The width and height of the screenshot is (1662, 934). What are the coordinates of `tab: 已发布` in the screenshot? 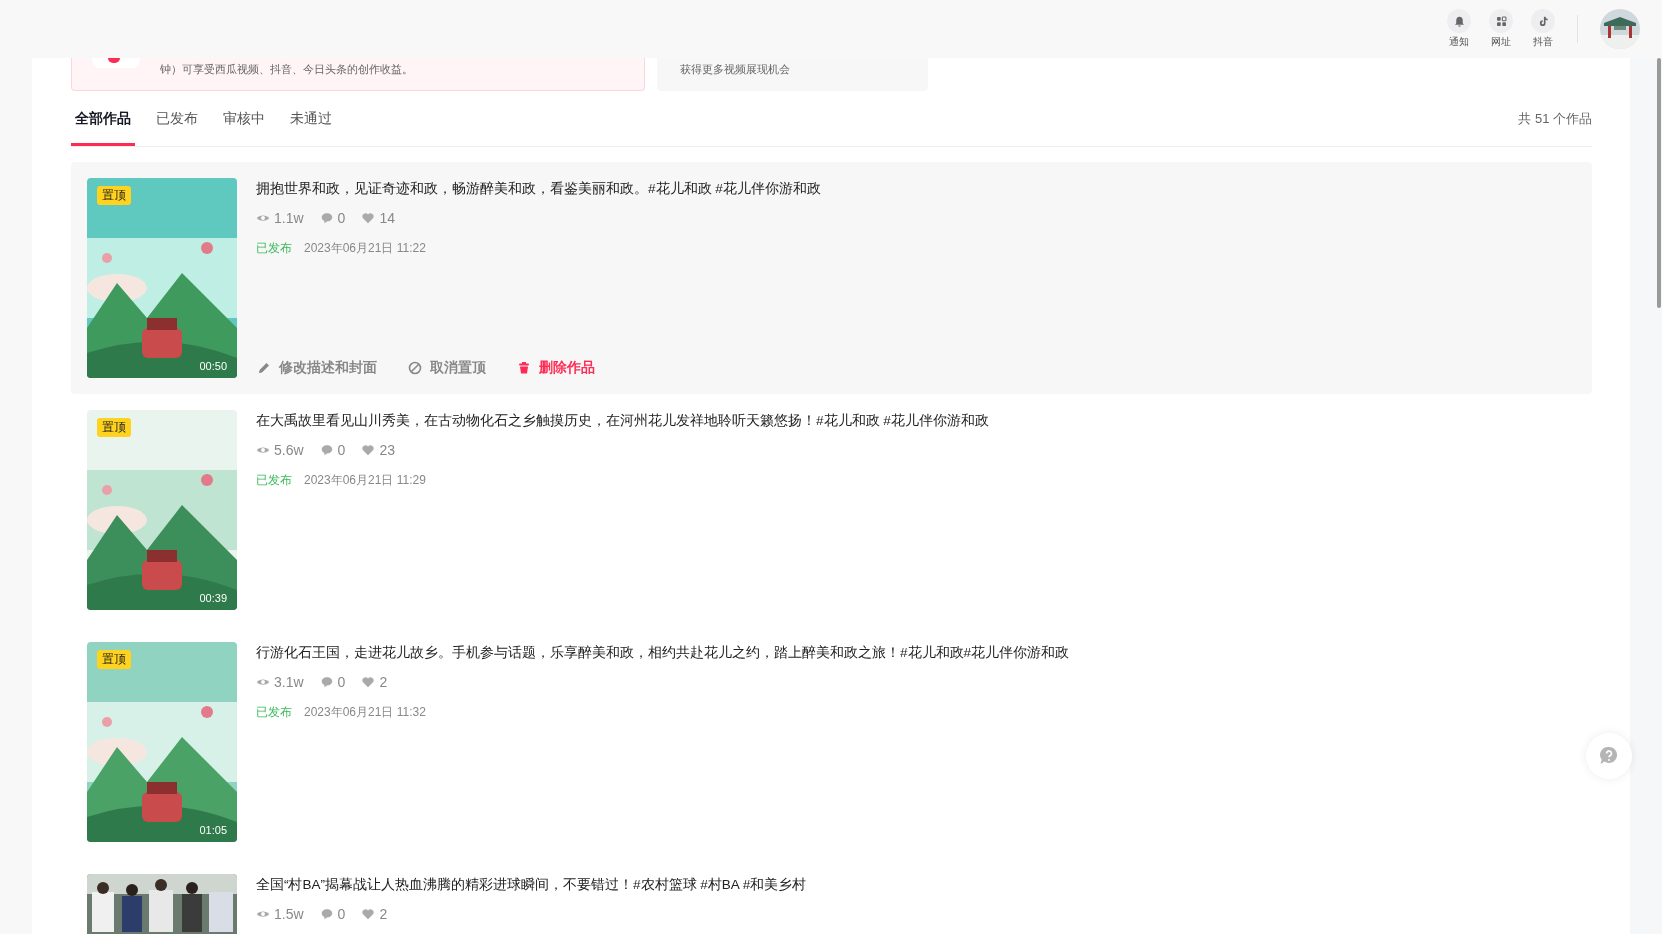 It's located at (177, 119).